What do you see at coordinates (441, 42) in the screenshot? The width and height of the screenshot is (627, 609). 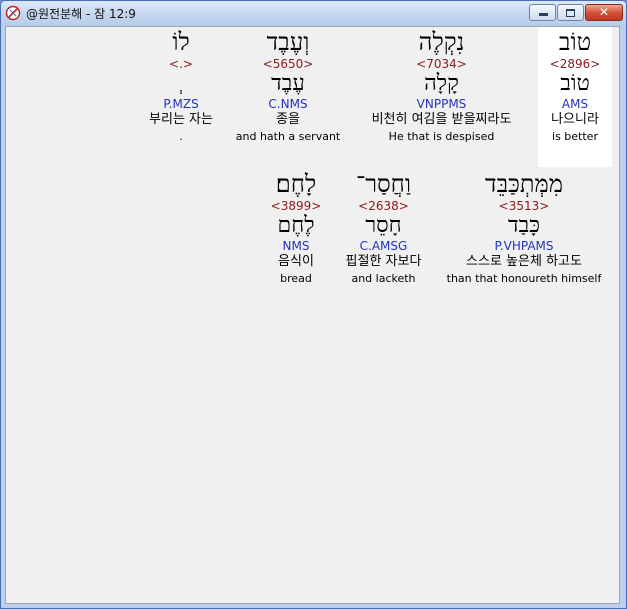 I see `hebrew-word: נִקְלֶה` at bounding box center [441, 42].